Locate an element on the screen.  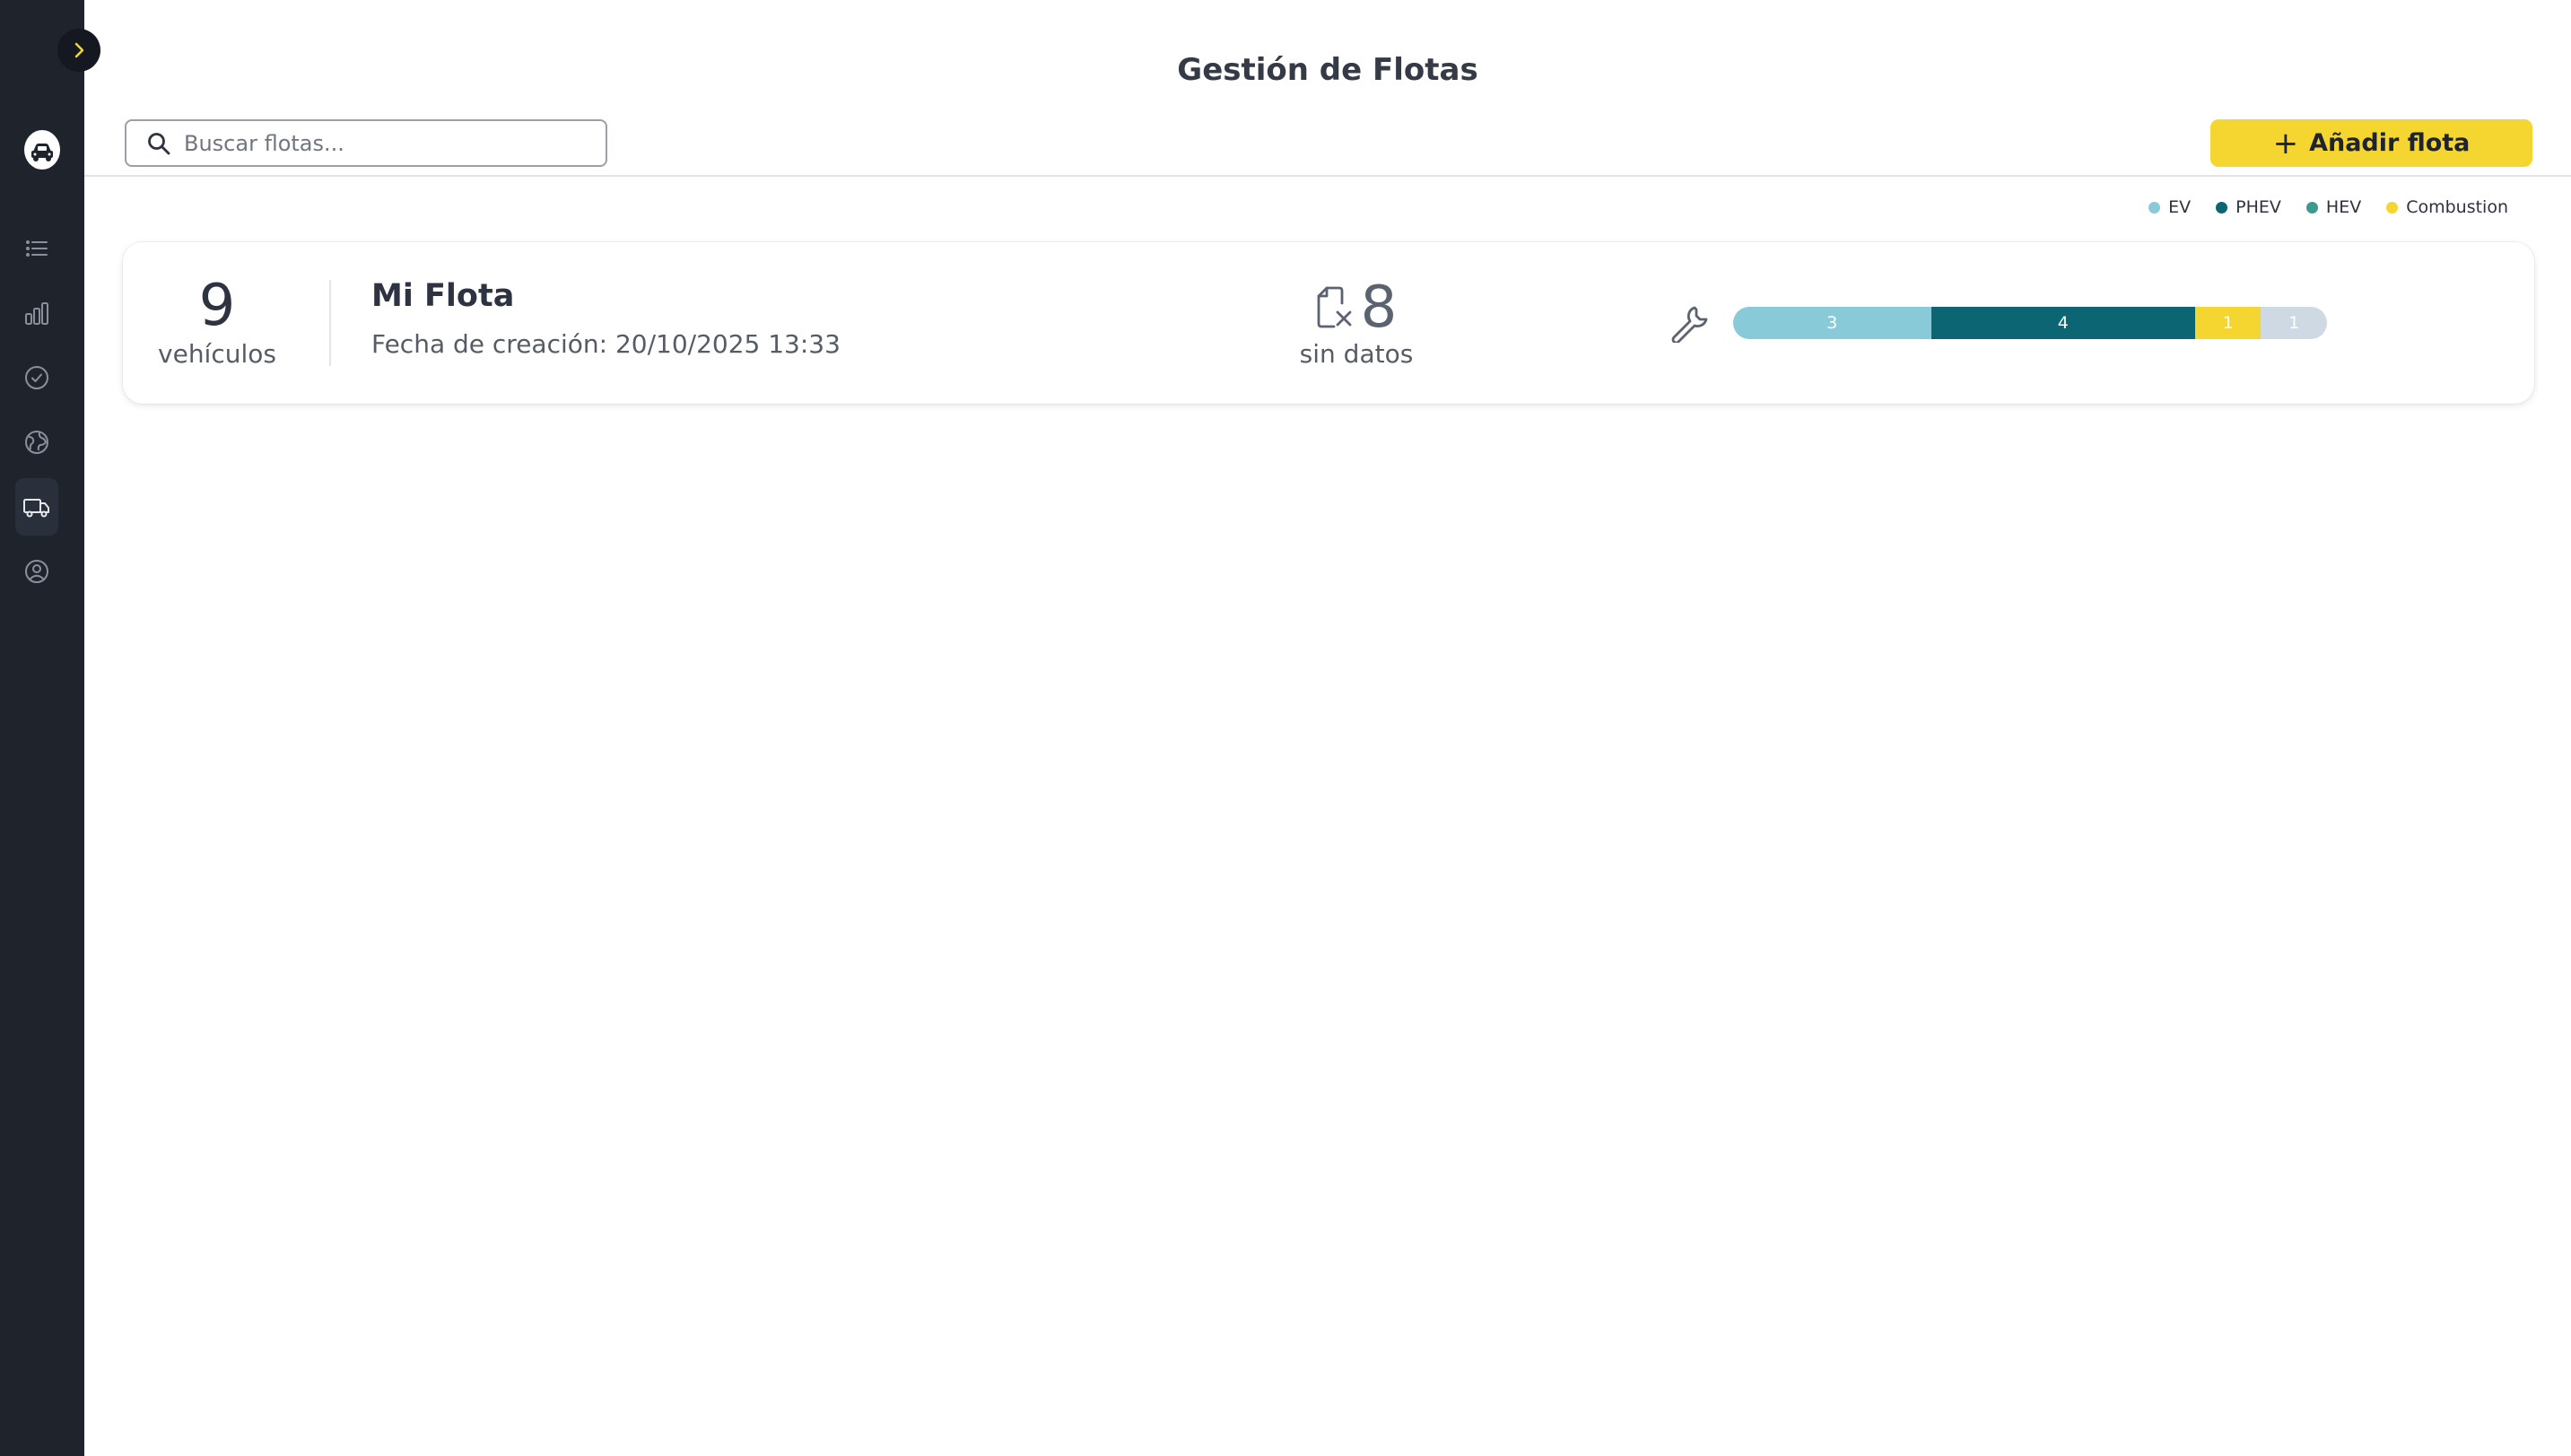
search-icon is located at coordinates (159, 143).